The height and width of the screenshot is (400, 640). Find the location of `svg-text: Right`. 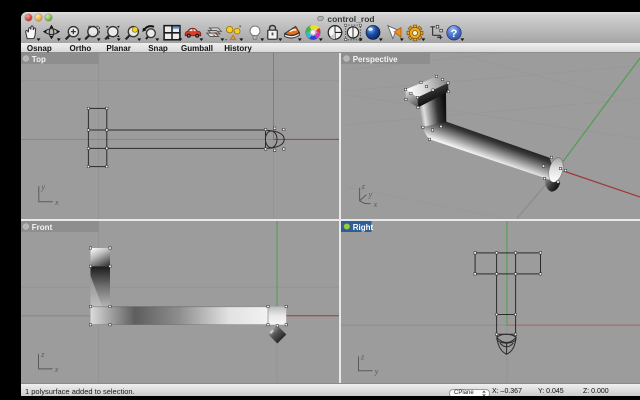

svg-text: Right is located at coordinates (363, 226).